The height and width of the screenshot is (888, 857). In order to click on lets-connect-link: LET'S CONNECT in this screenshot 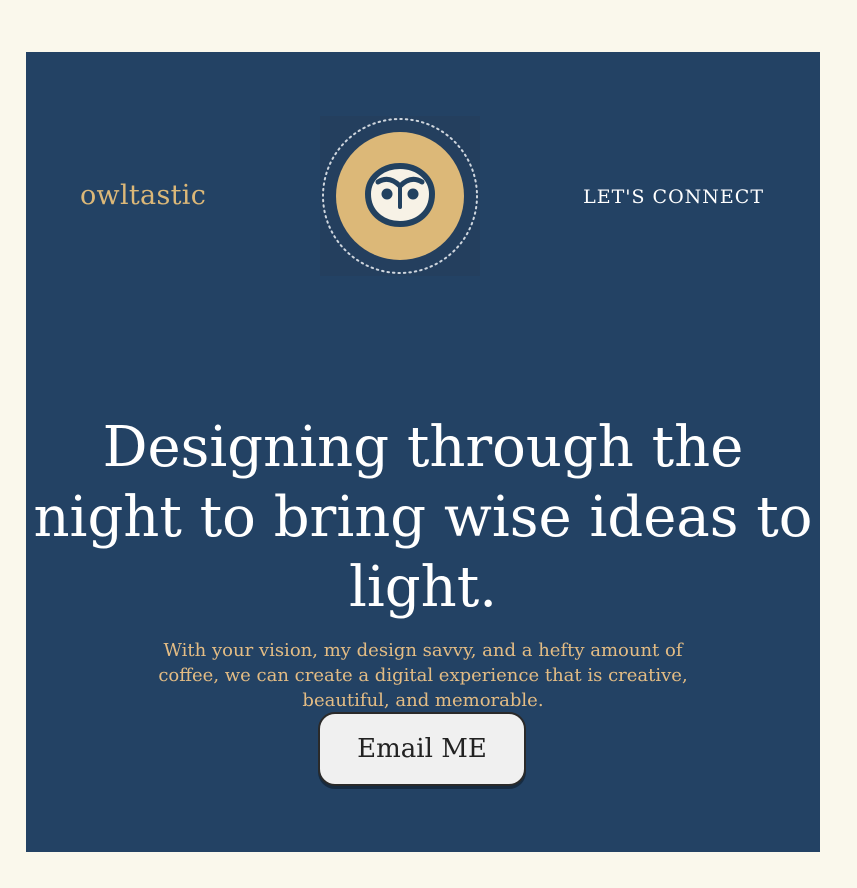, I will do `click(673, 197)`.